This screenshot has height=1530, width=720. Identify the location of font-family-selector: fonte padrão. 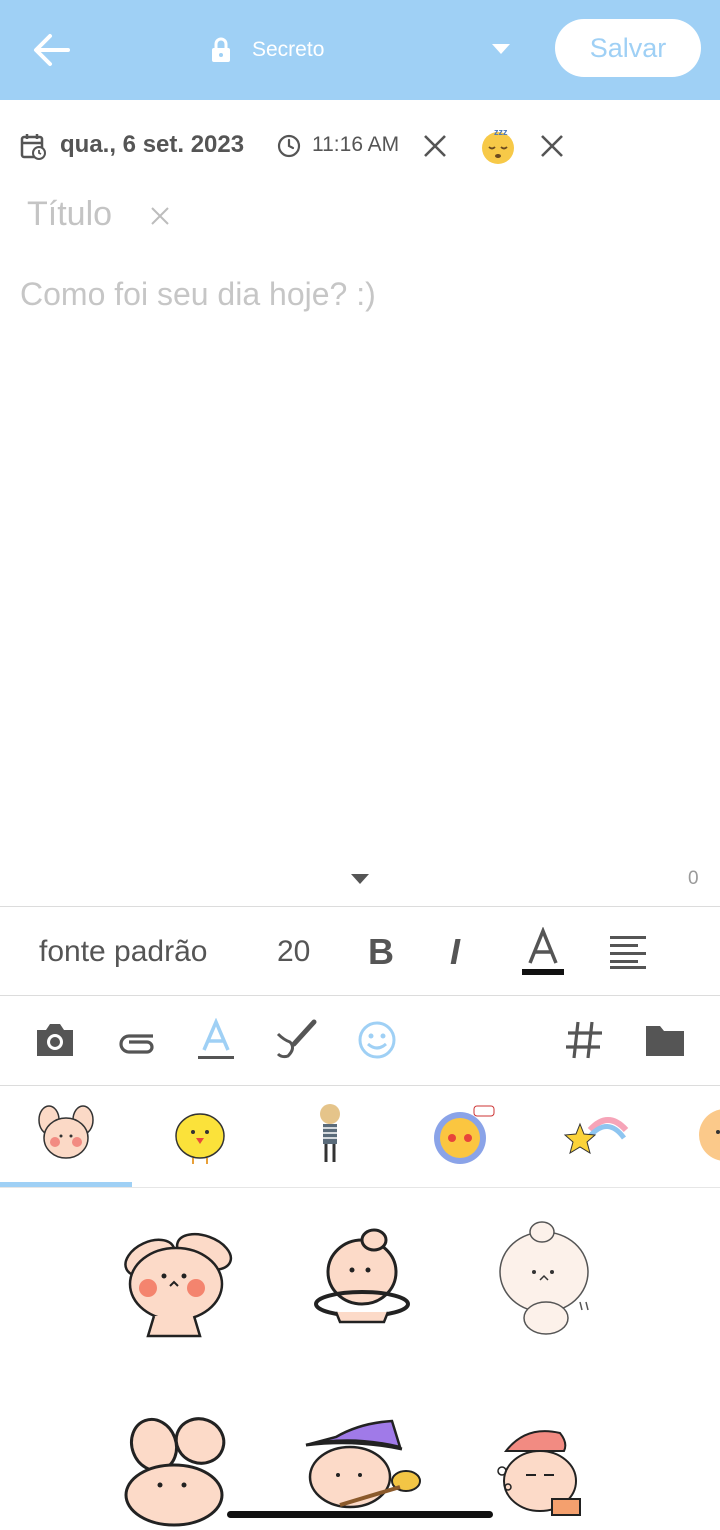
(123, 952).